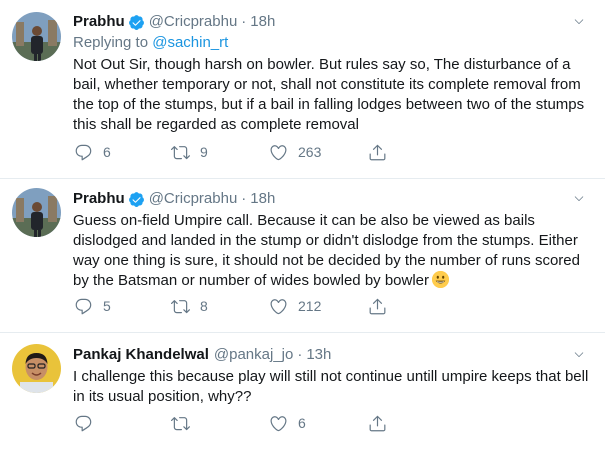 This screenshot has width=605, height=451. I want to click on reply-count: 5, so click(107, 306).